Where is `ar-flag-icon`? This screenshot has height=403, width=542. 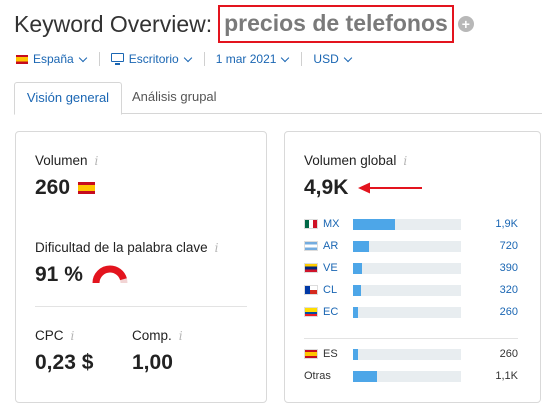 ar-flag-icon is located at coordinates (311, 246).